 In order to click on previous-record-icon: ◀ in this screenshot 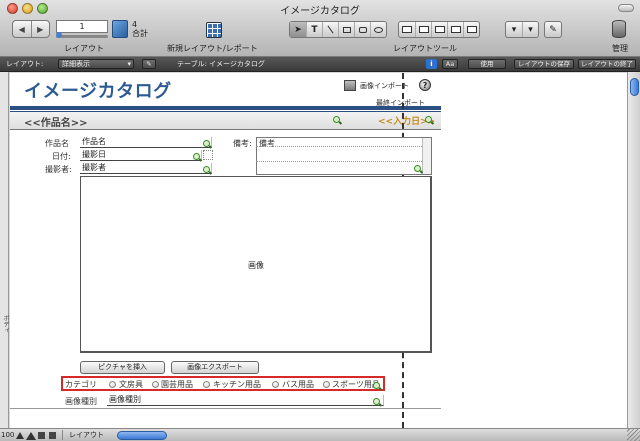, I will do `click(22, 29)`.